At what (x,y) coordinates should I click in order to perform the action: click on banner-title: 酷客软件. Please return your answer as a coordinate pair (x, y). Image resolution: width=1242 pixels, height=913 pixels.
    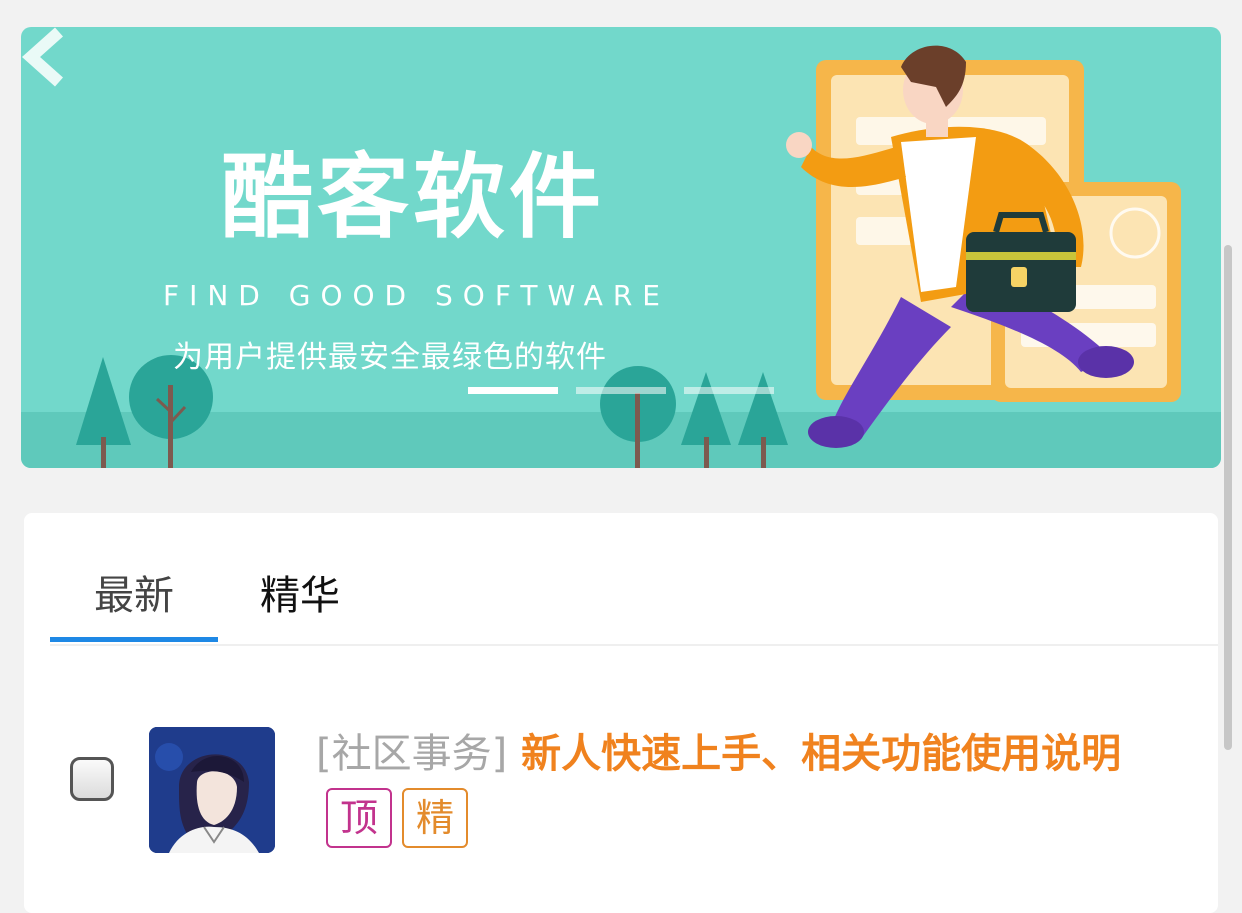
    Looking at the image, I should click on (413, 197).